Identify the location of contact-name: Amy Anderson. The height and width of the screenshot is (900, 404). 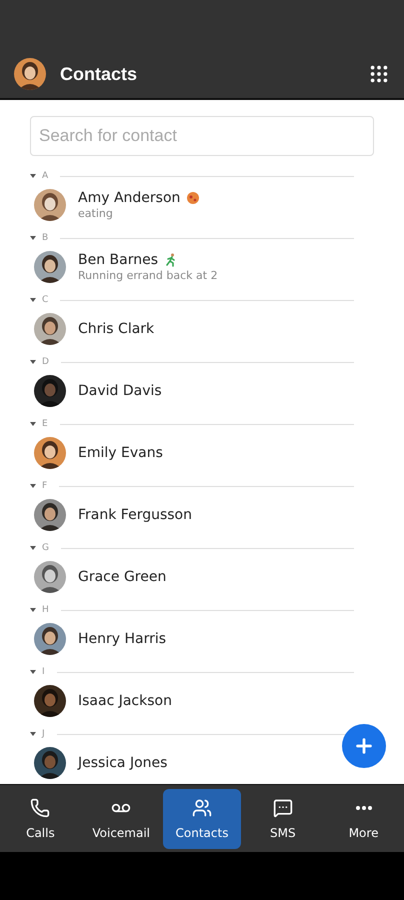
(129, 198).